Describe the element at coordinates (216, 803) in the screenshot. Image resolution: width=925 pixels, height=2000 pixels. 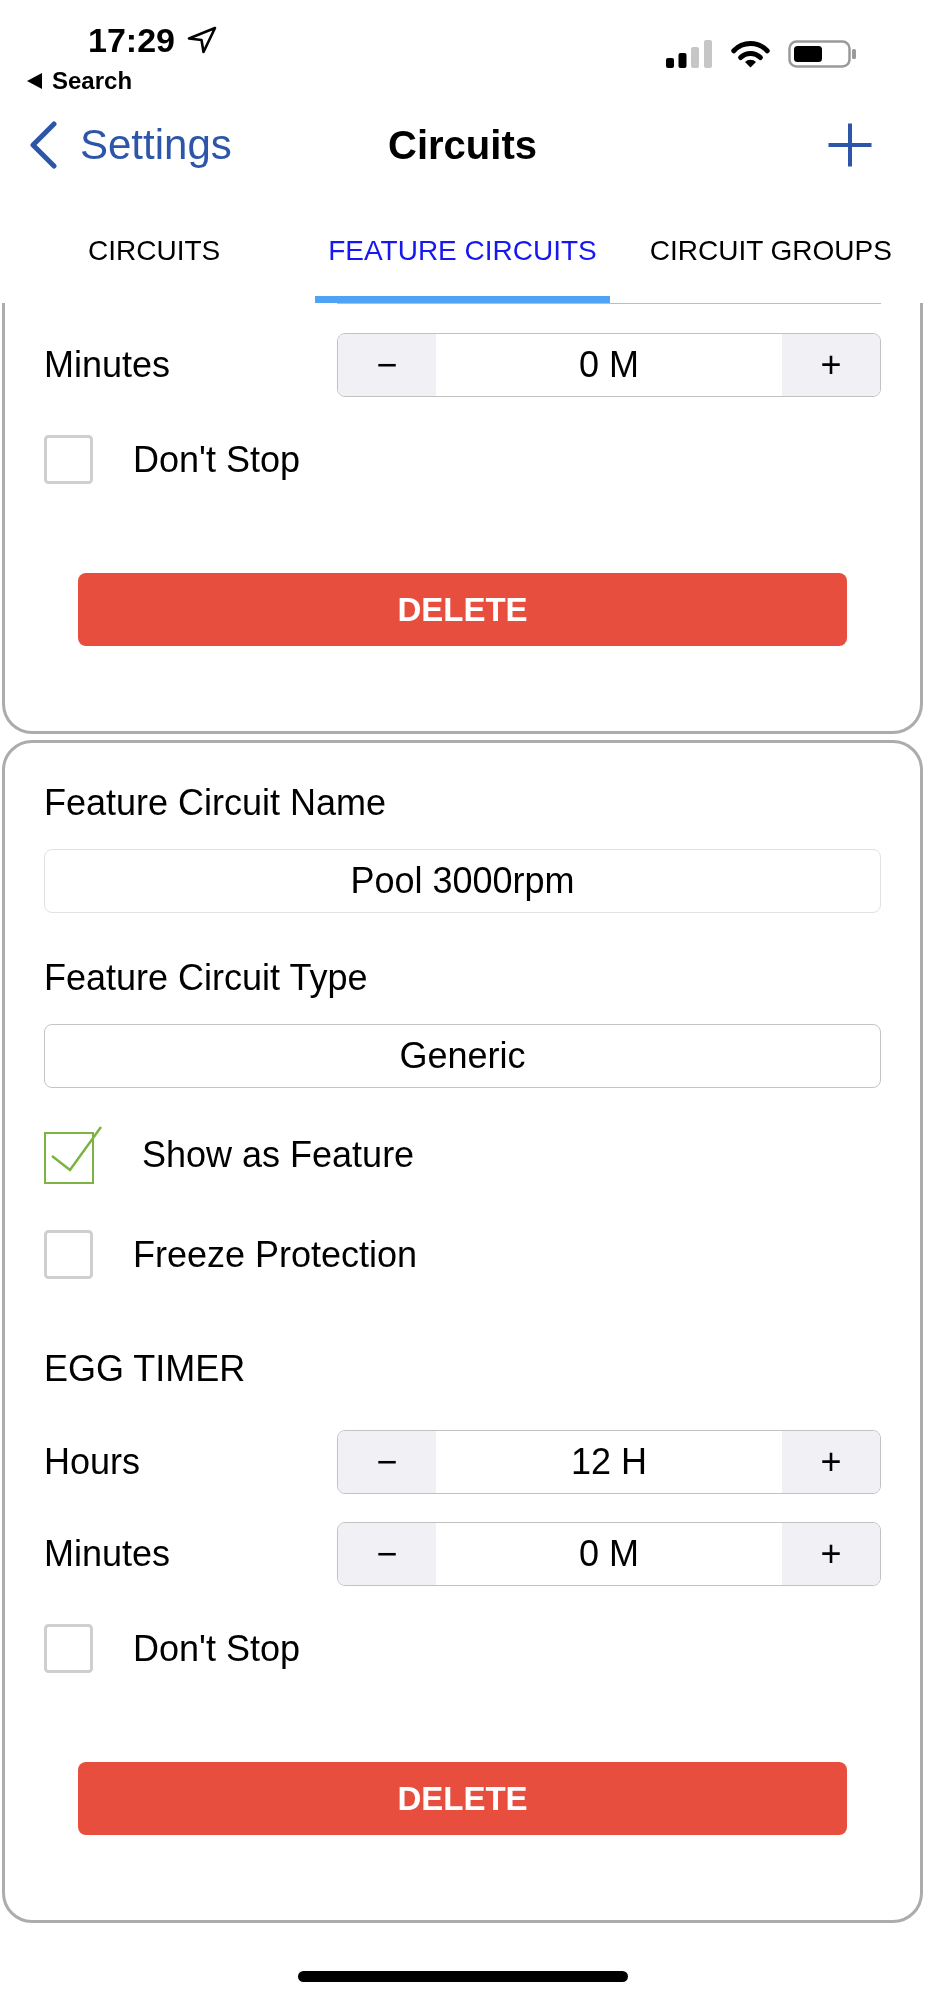
I see `field-label: Feature Circuit Name` at that location.